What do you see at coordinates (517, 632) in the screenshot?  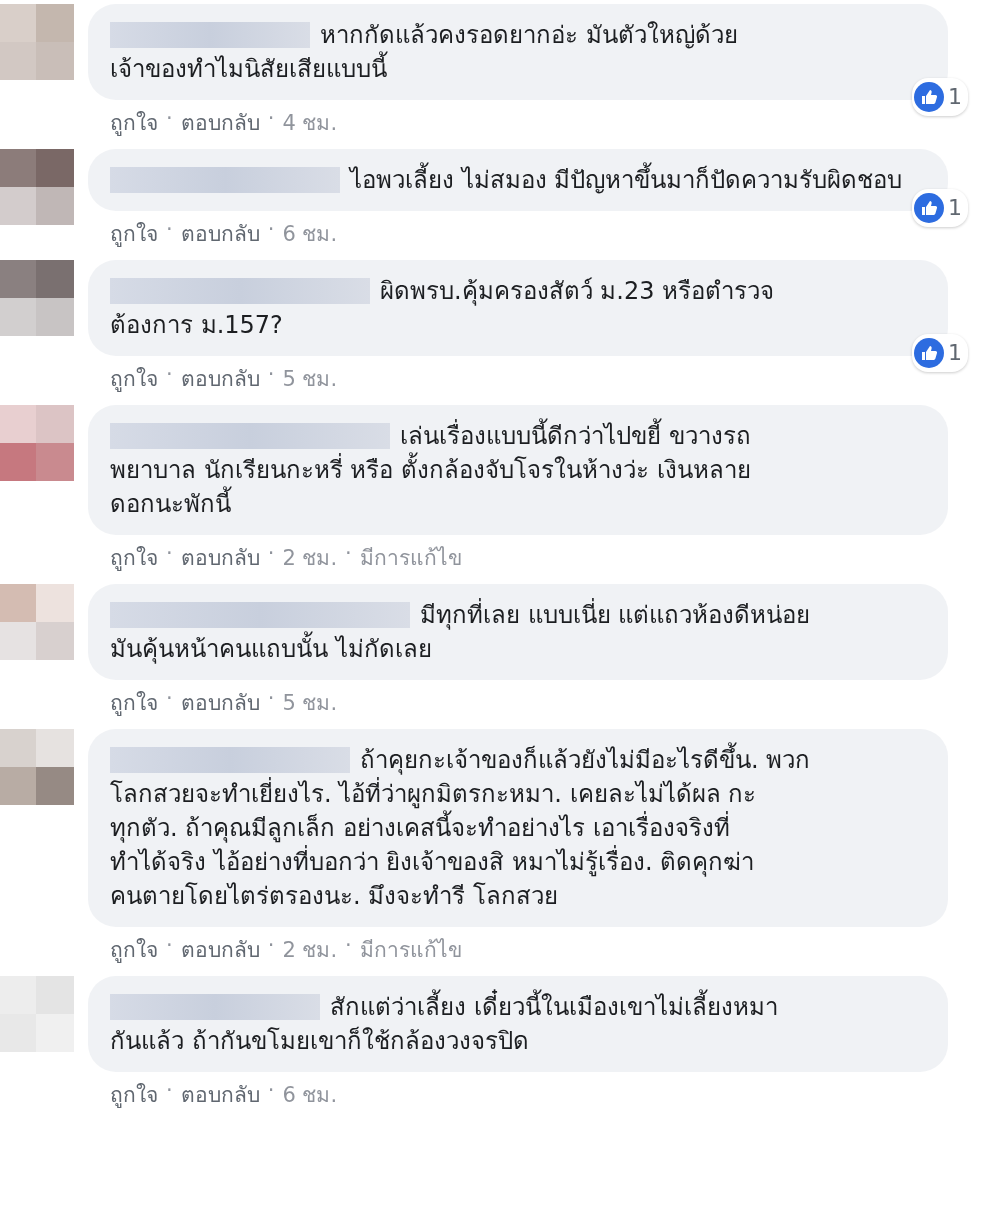 I see `comment-text: มีทุกที่เลย แบบเนี่ย แต่แถวห้องดีหน่อย มันคุ้นหน้าคนแถบนั้น ไม่กัดเลย` at bounding box center [517, 632].